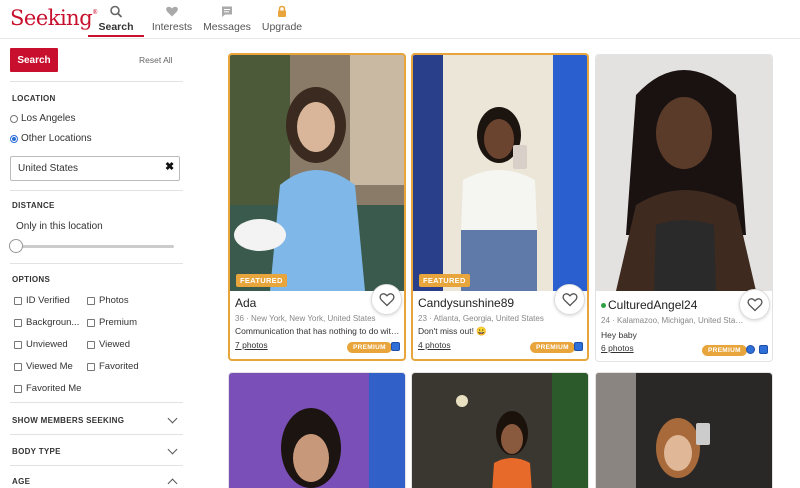 Image resolution: width=800 pixels, height=488 pixels. What do you see at coordinates (33, 205) in the screenshot?
I see `distance-title: DISTANCE` at bounding box center [33, 205].